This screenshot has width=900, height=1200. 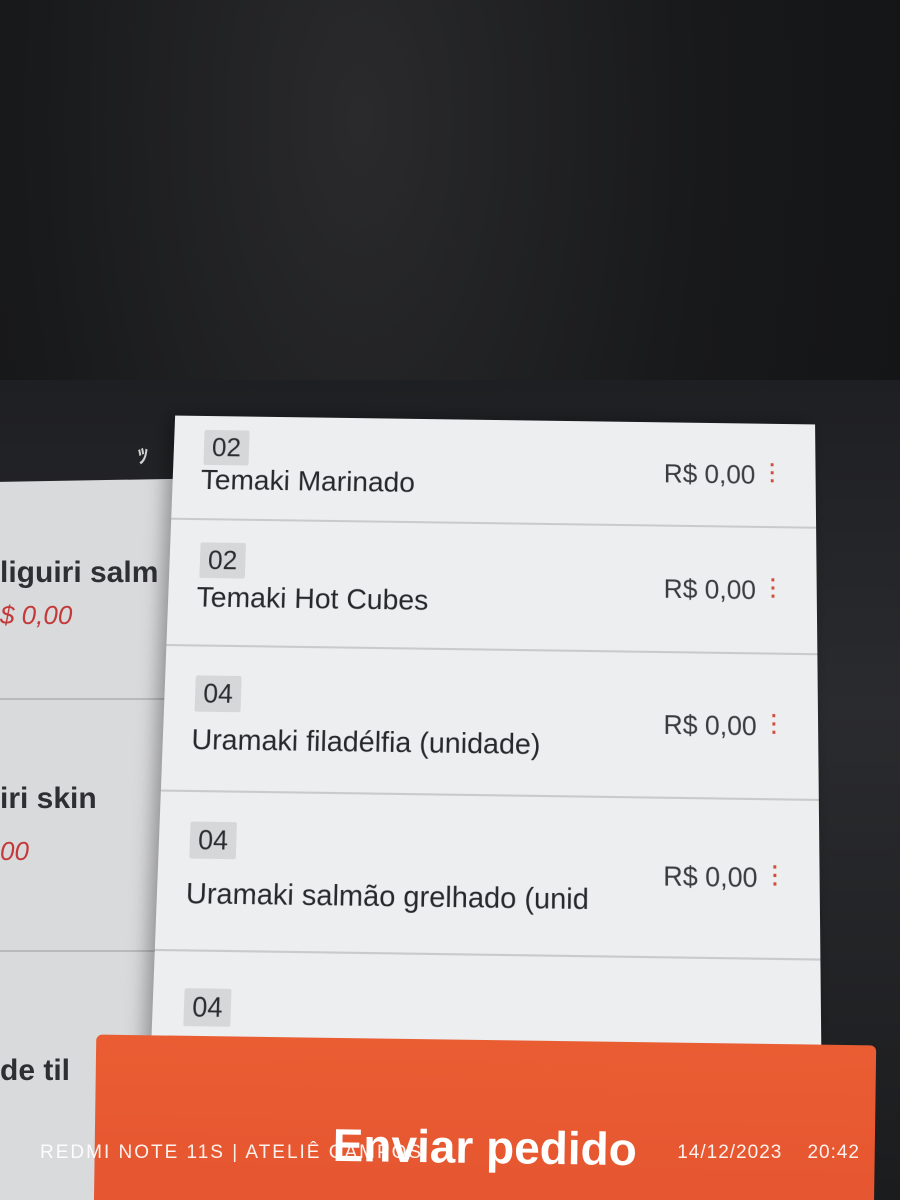 What do you see at coordinates (14, 851) in the screenshot?
I see `background-item-price: 00` at bounding box center [14, 851].